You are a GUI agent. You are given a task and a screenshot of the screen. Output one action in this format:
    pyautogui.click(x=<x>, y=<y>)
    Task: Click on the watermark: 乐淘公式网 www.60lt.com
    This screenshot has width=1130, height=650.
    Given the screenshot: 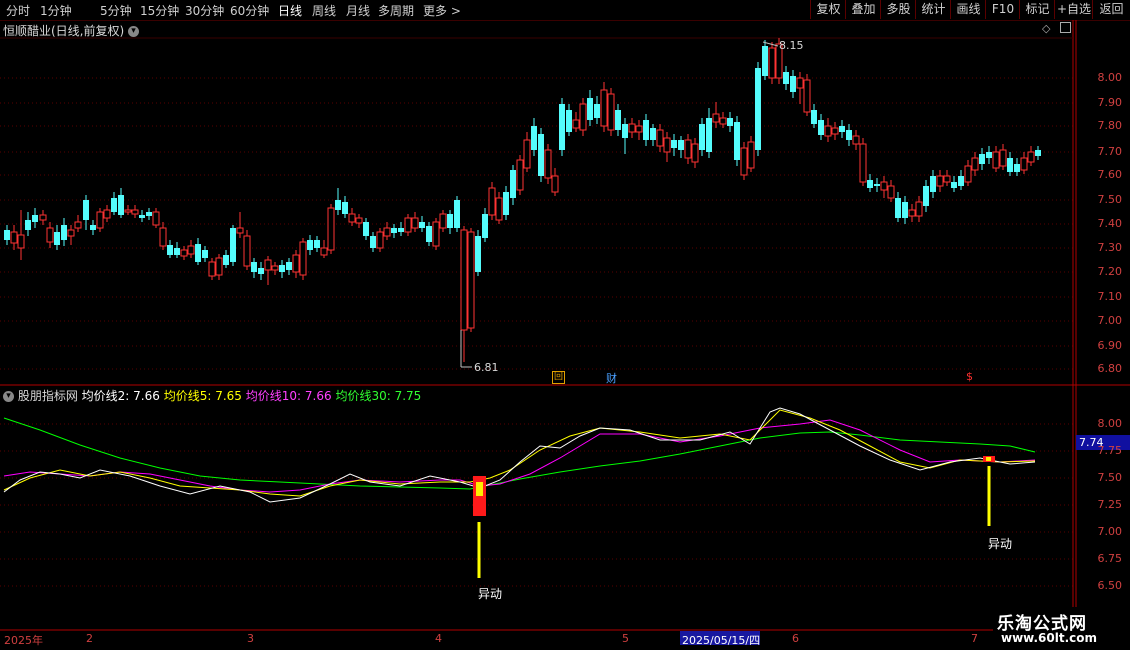 What is the action you would take?
    pyautogui.click(x=1061, y=628)
    